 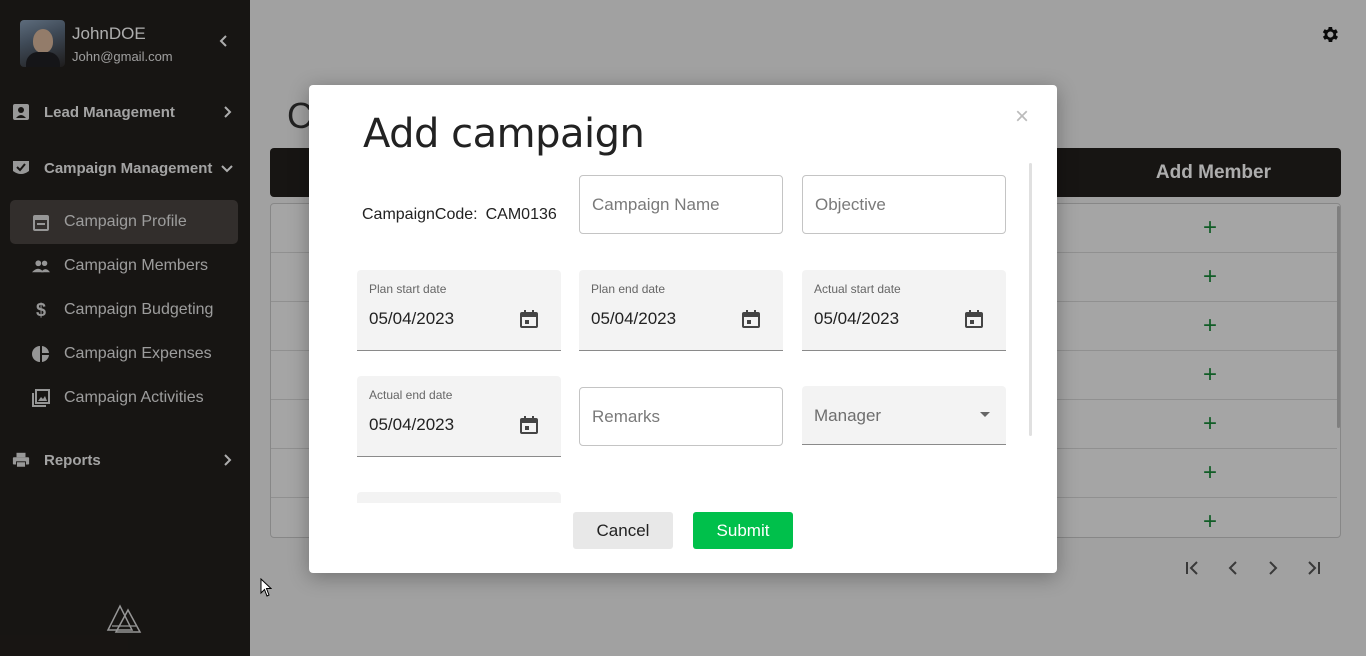 I want to click on objective-input, so click(x=904, y=204).